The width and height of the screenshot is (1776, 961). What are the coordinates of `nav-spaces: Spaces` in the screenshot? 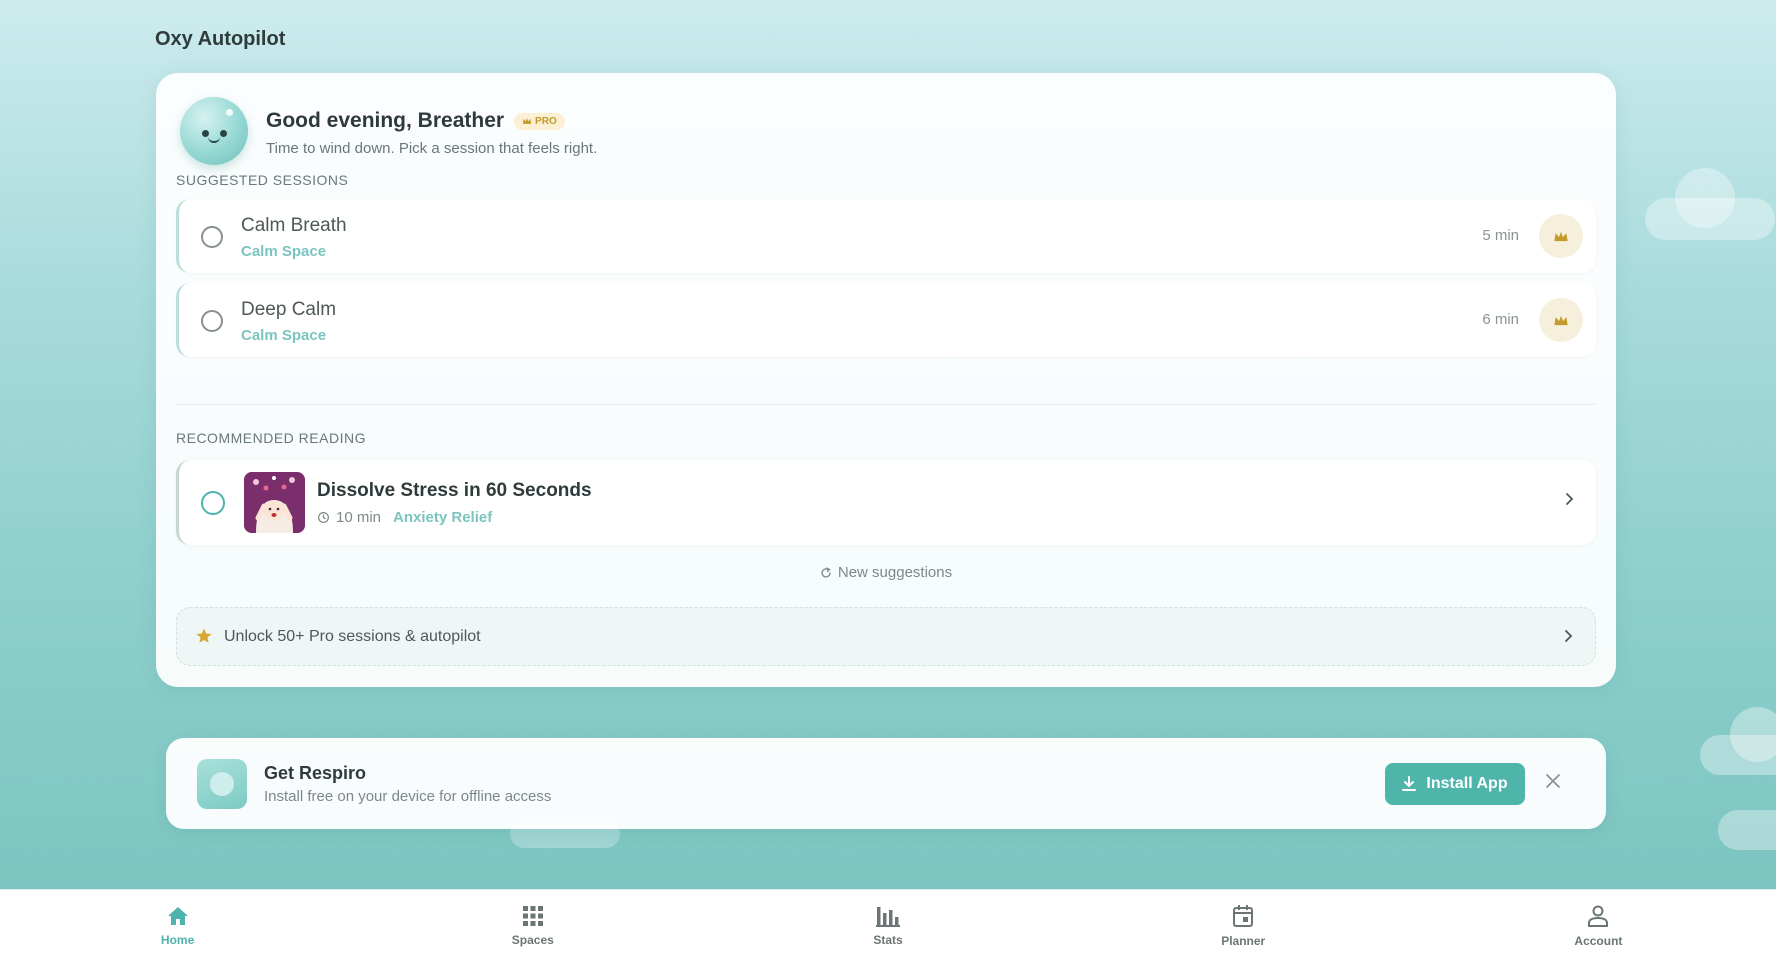 It's located at (532, 925).